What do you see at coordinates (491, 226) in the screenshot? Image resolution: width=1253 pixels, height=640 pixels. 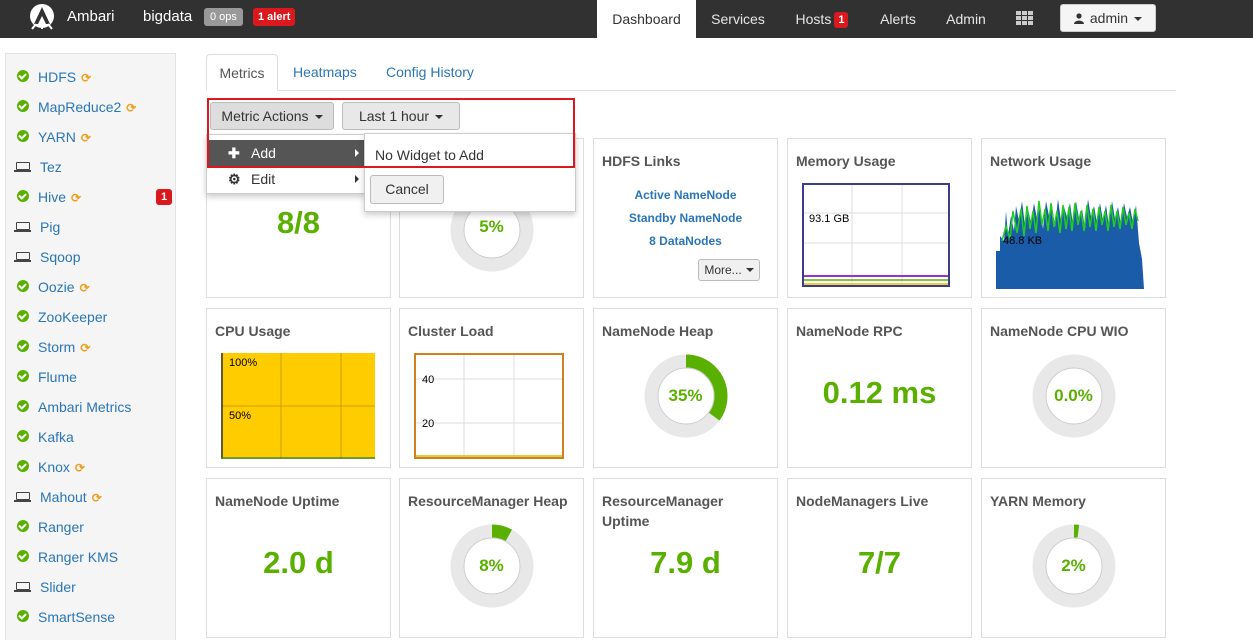 I see `hdfs-disk-usage-value: 5%` at bounding box center [491, 226].